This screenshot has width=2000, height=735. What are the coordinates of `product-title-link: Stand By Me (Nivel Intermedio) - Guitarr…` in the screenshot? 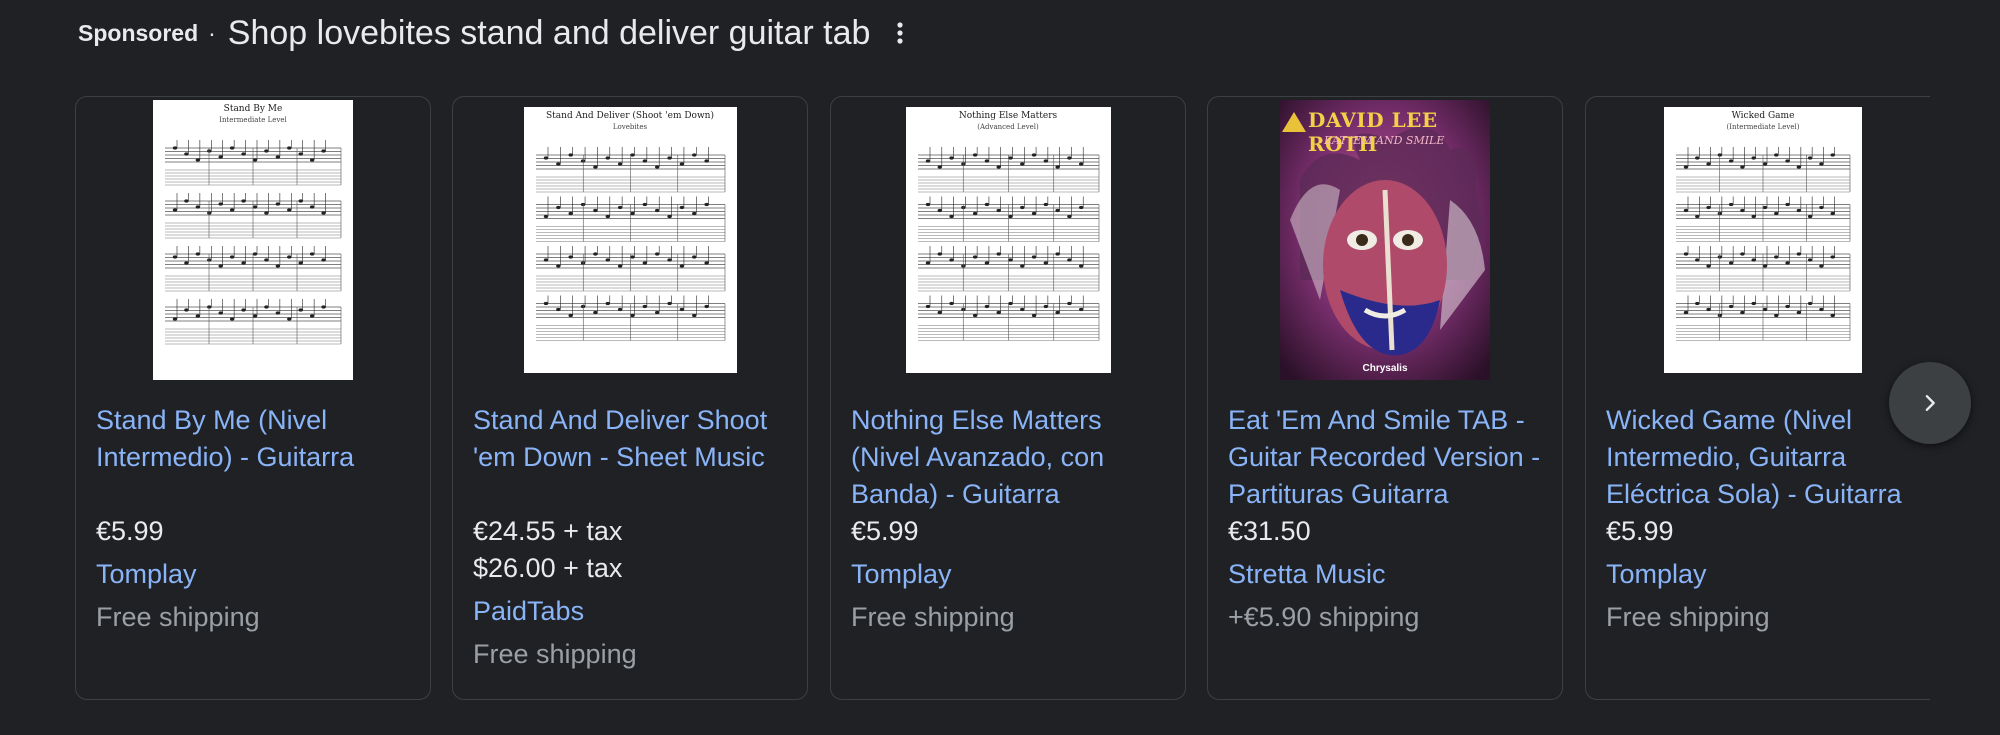 It's located at (255, 457).